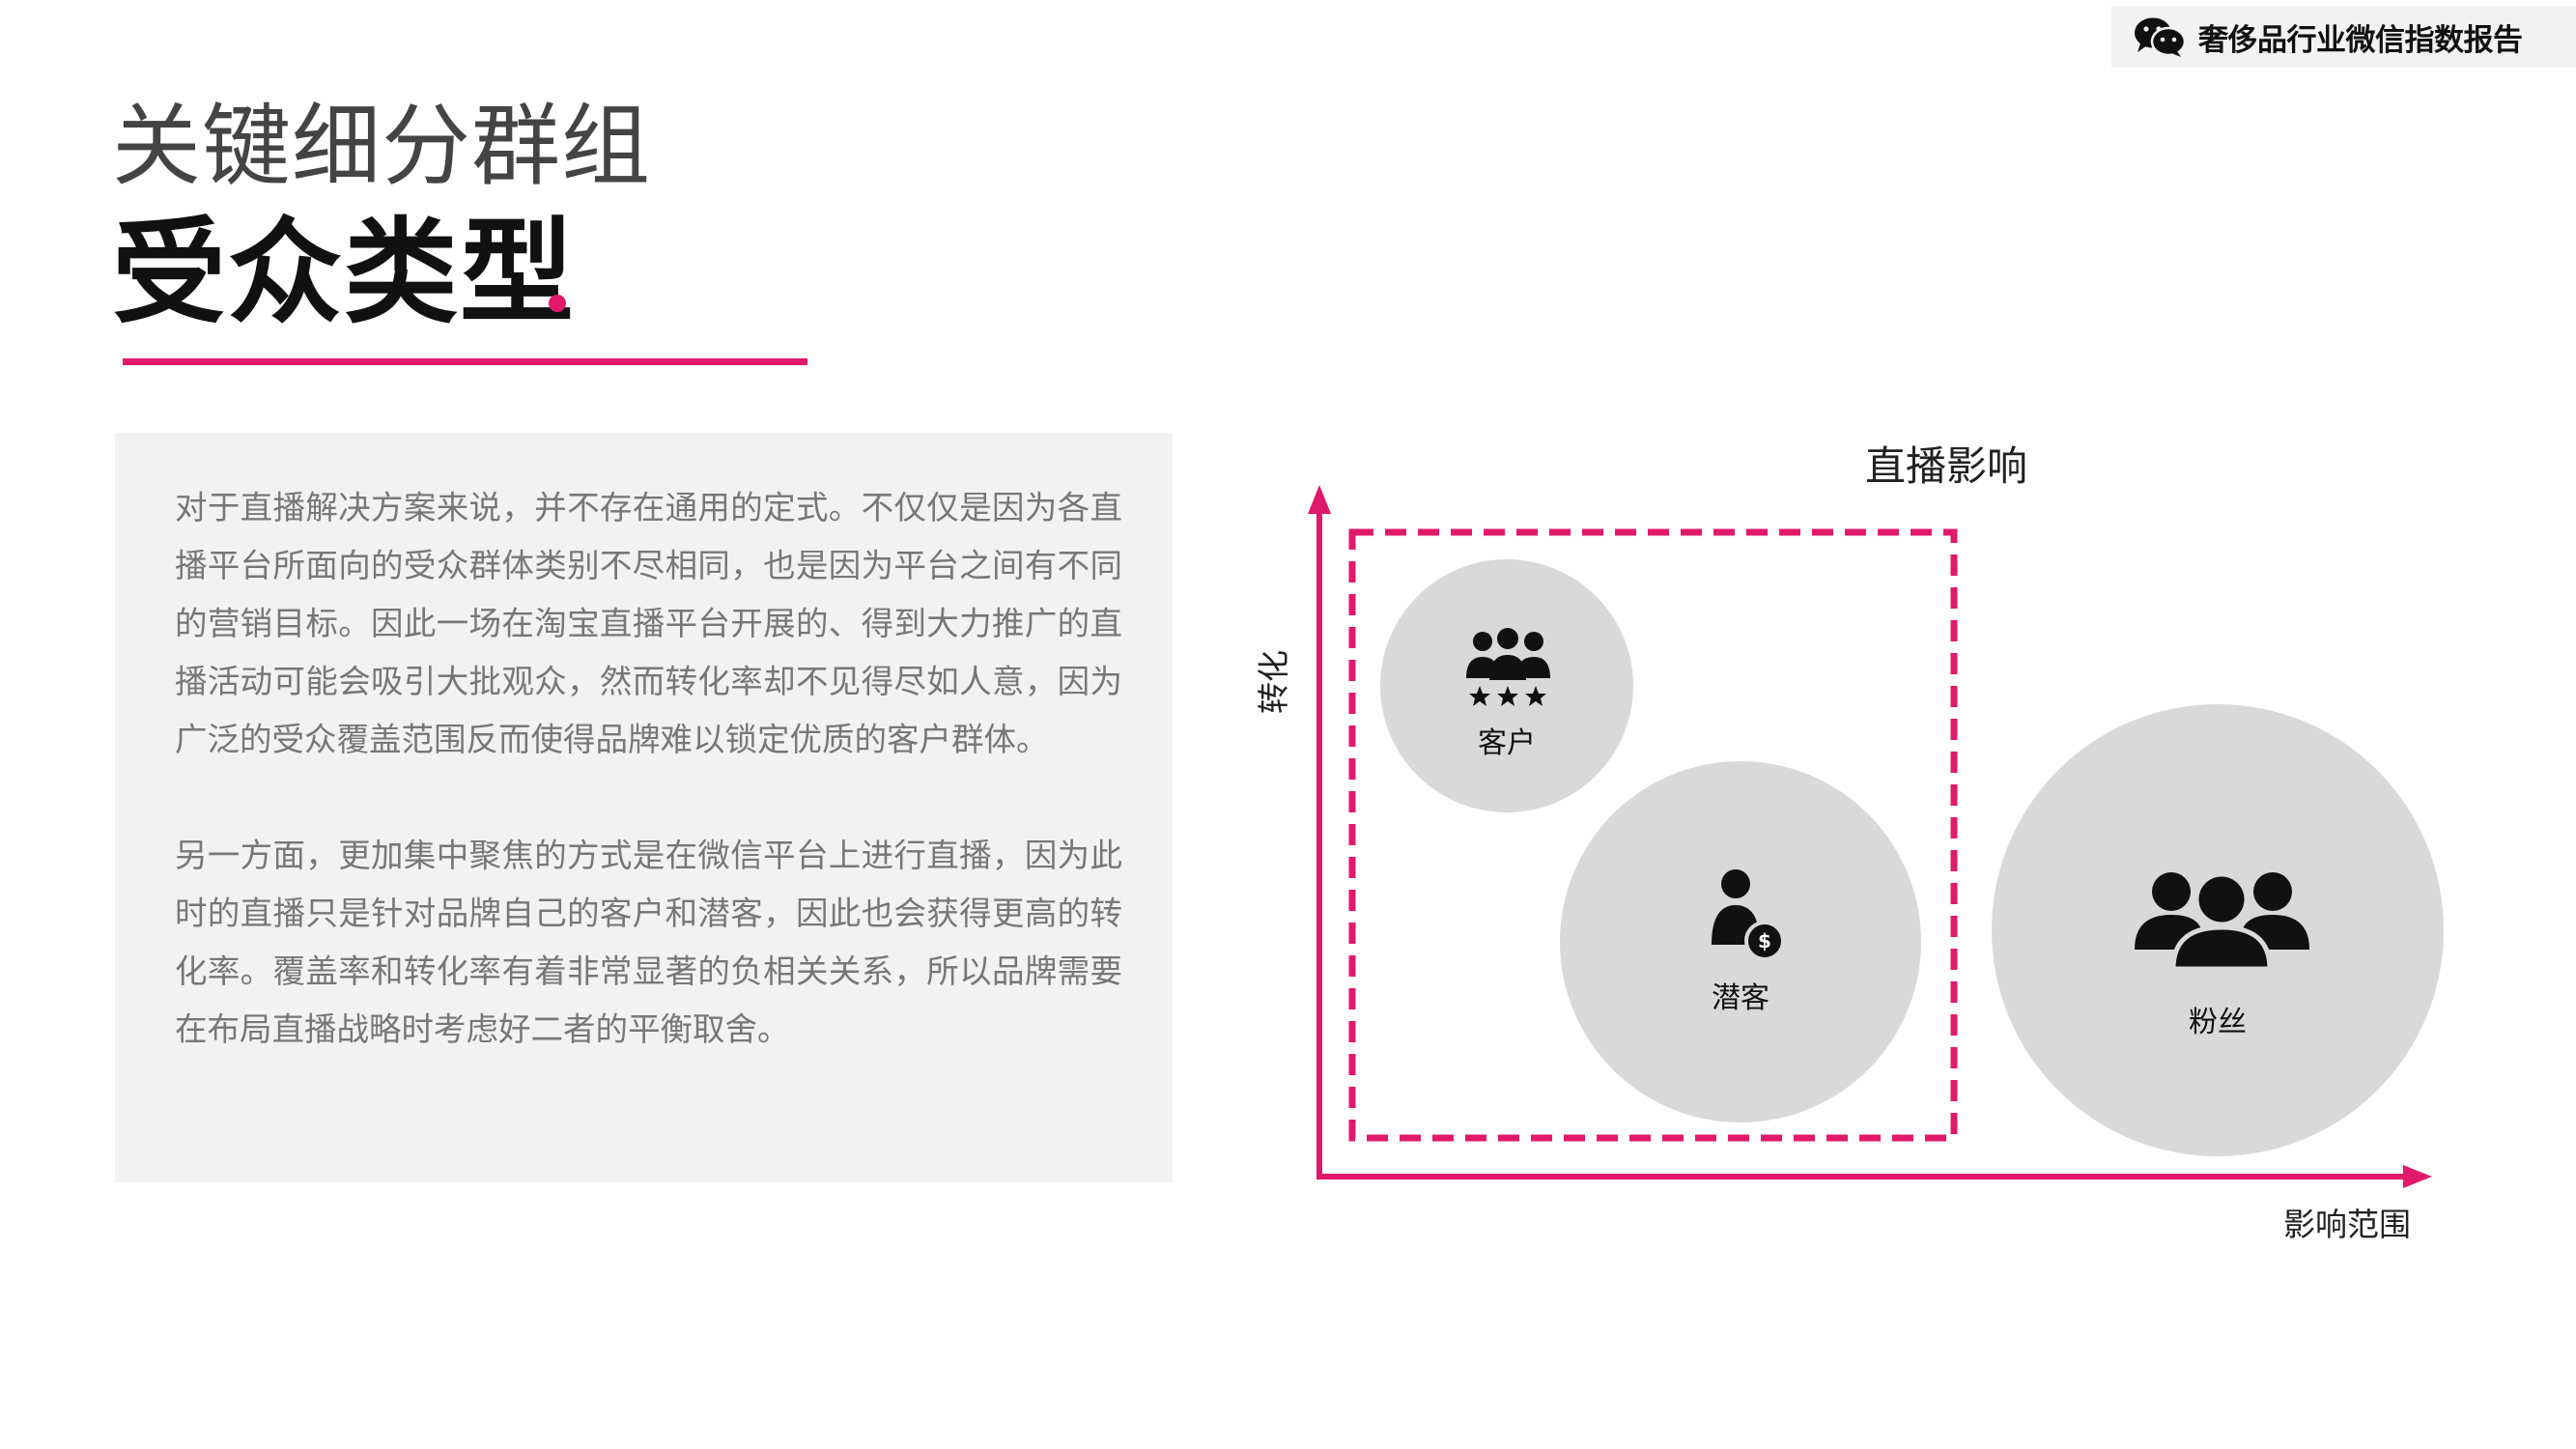 This screenshot has width=2576, height=1449. I want to click on x-axis-label: 影响范围, so click(2347, 1224).